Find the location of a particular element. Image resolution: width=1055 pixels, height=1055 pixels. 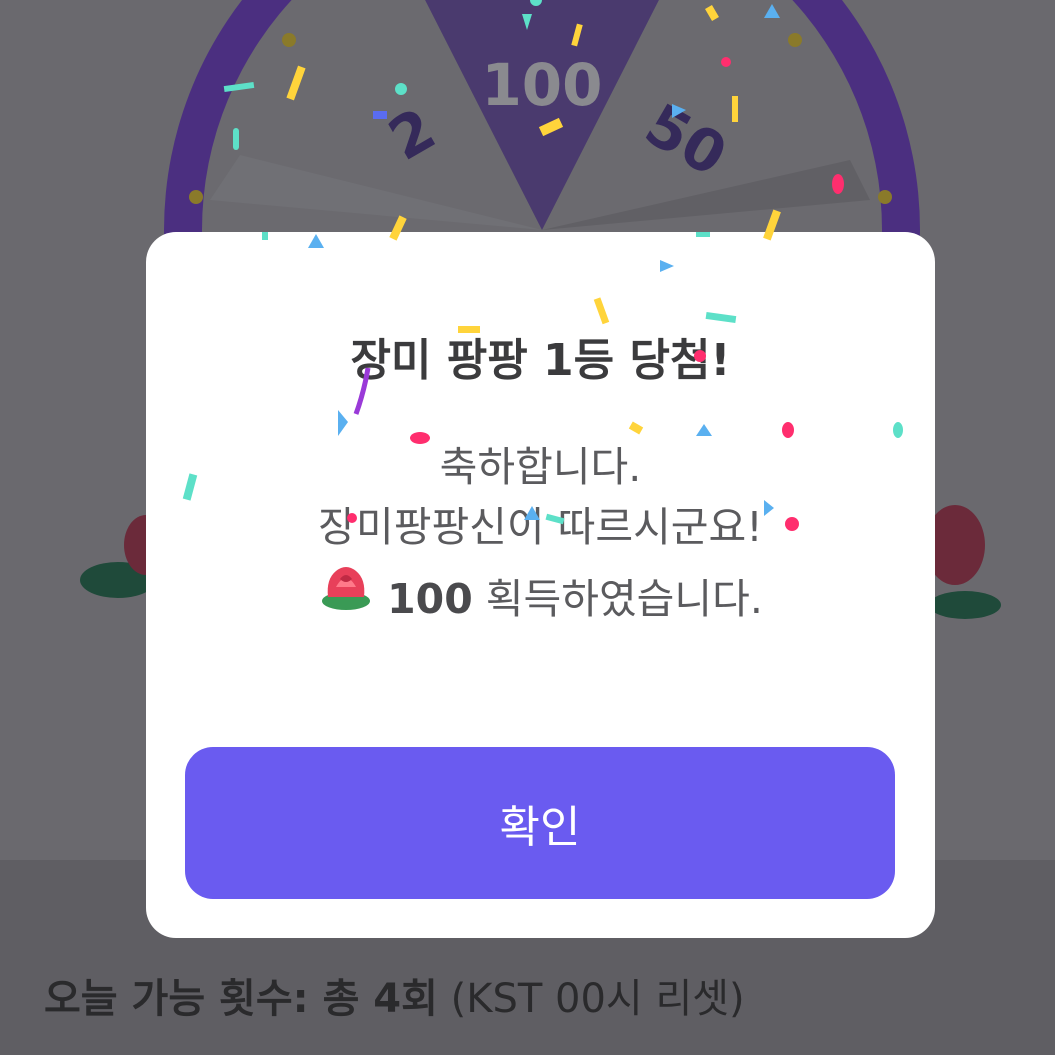

dialog-title: 장미 팡팡 1등 당첨! is located at coordinates (540, 360).